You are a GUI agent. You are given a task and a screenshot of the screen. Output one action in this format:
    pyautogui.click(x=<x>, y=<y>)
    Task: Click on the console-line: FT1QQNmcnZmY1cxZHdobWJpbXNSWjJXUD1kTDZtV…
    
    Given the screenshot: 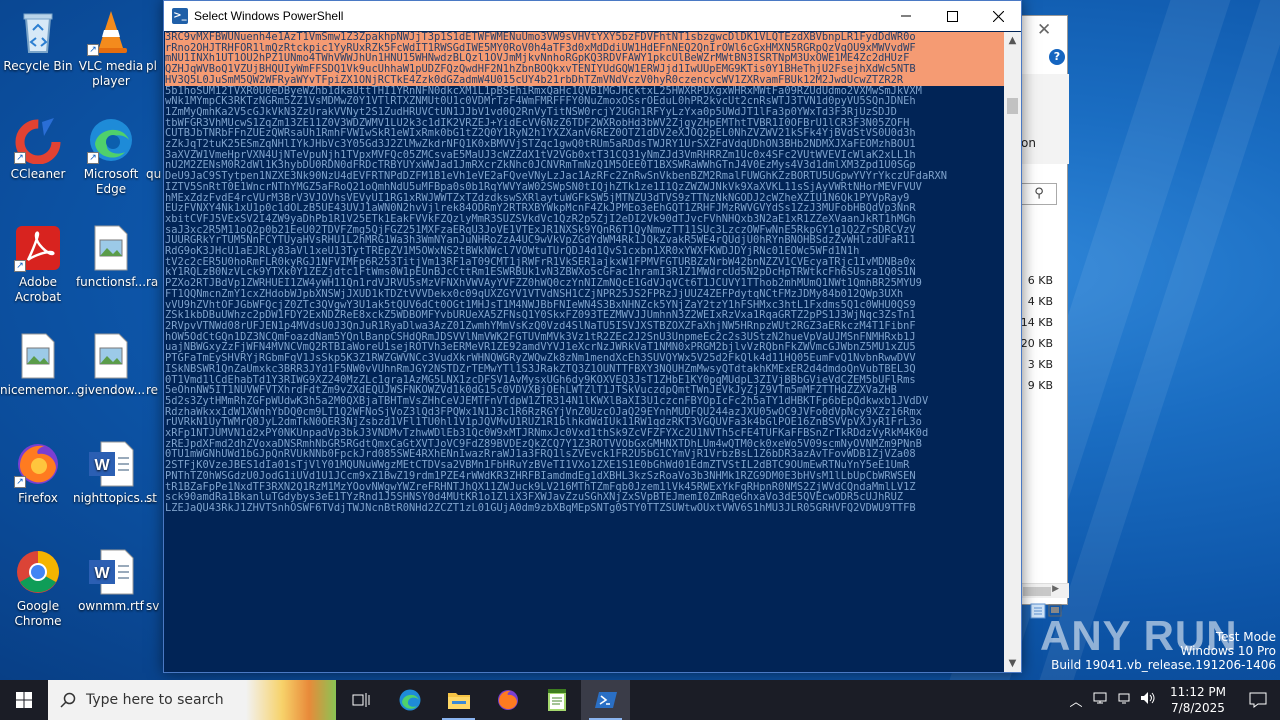 What is the action you would take?
    pyautogui.click(x=584, y=294)
    